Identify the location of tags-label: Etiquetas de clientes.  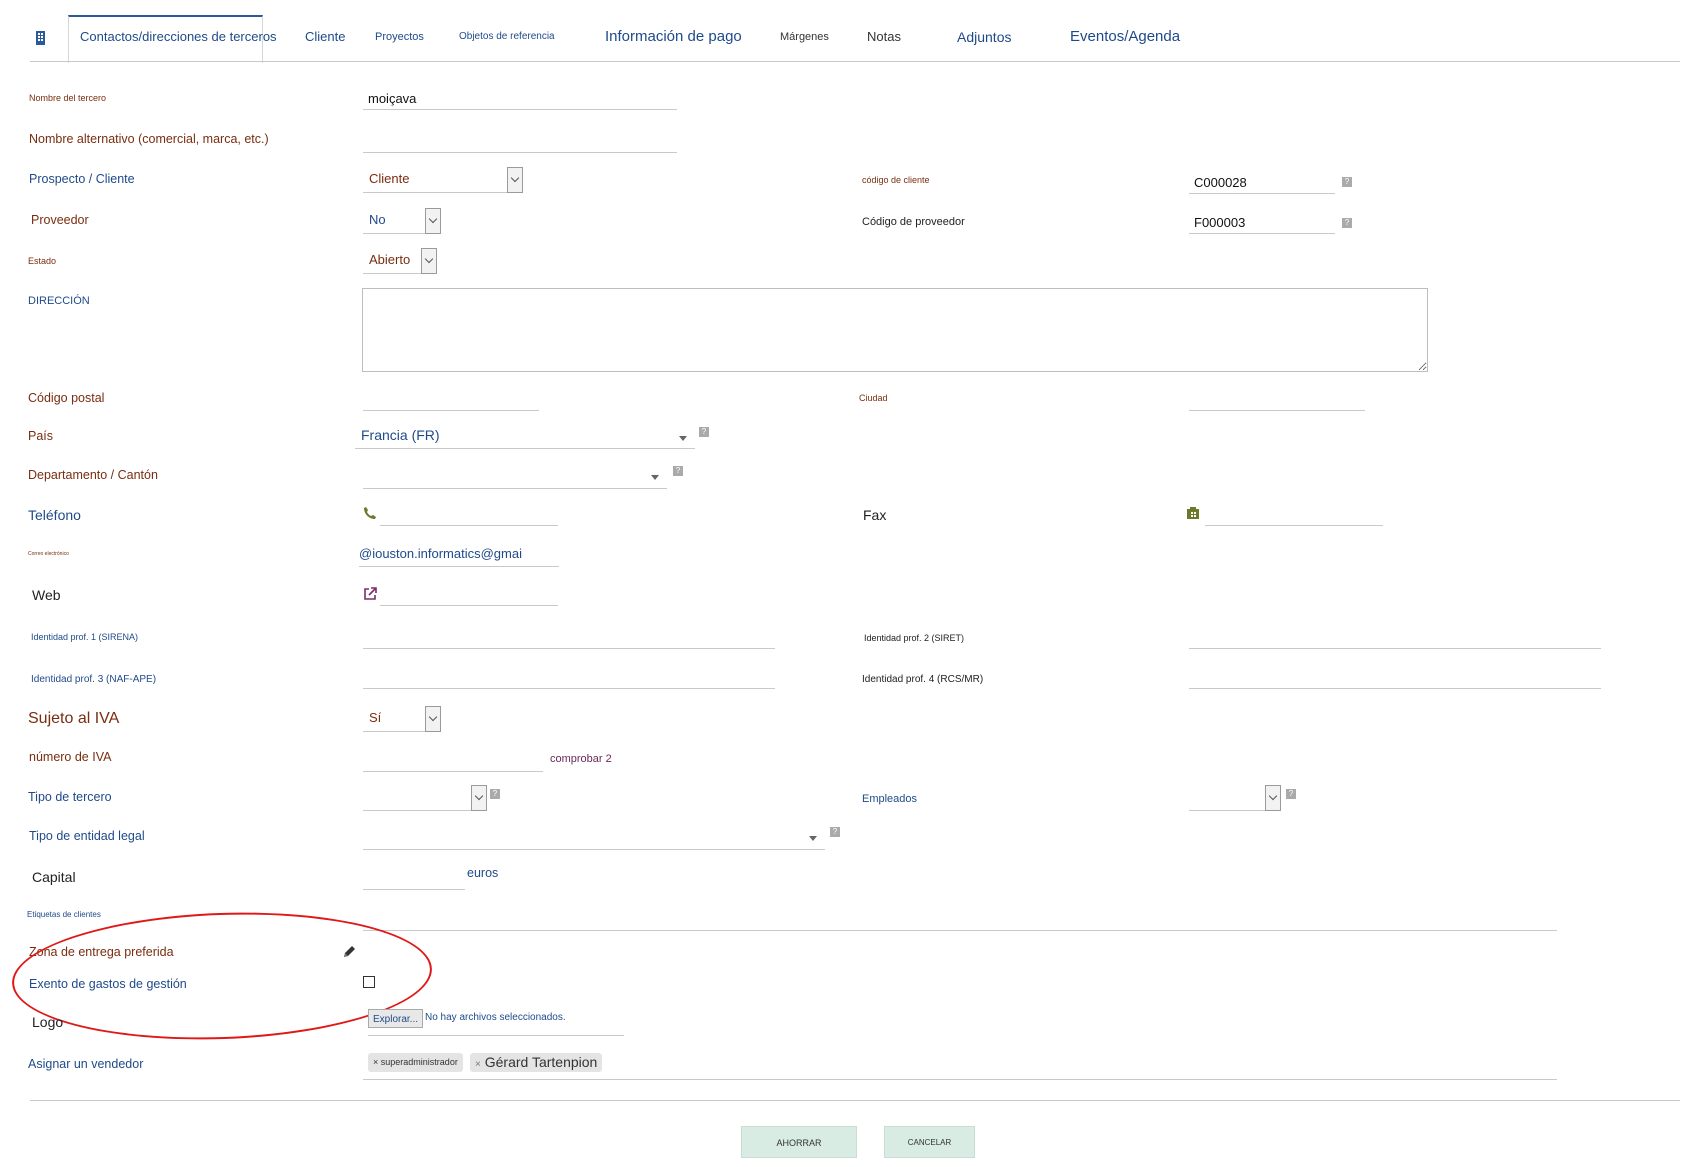
(64, 914).